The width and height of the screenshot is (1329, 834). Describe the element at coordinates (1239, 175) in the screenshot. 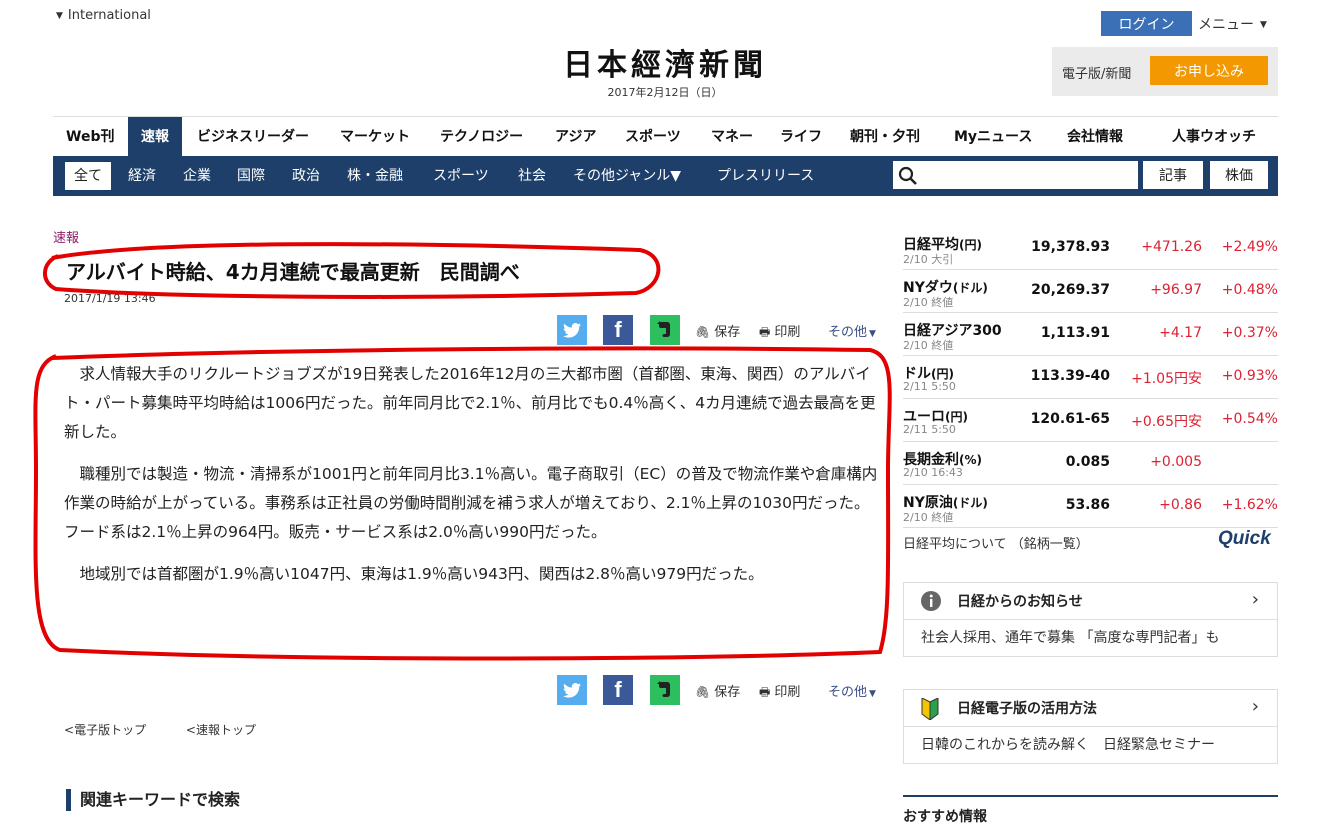

I see `search-stocks-button: 株価` at that location.